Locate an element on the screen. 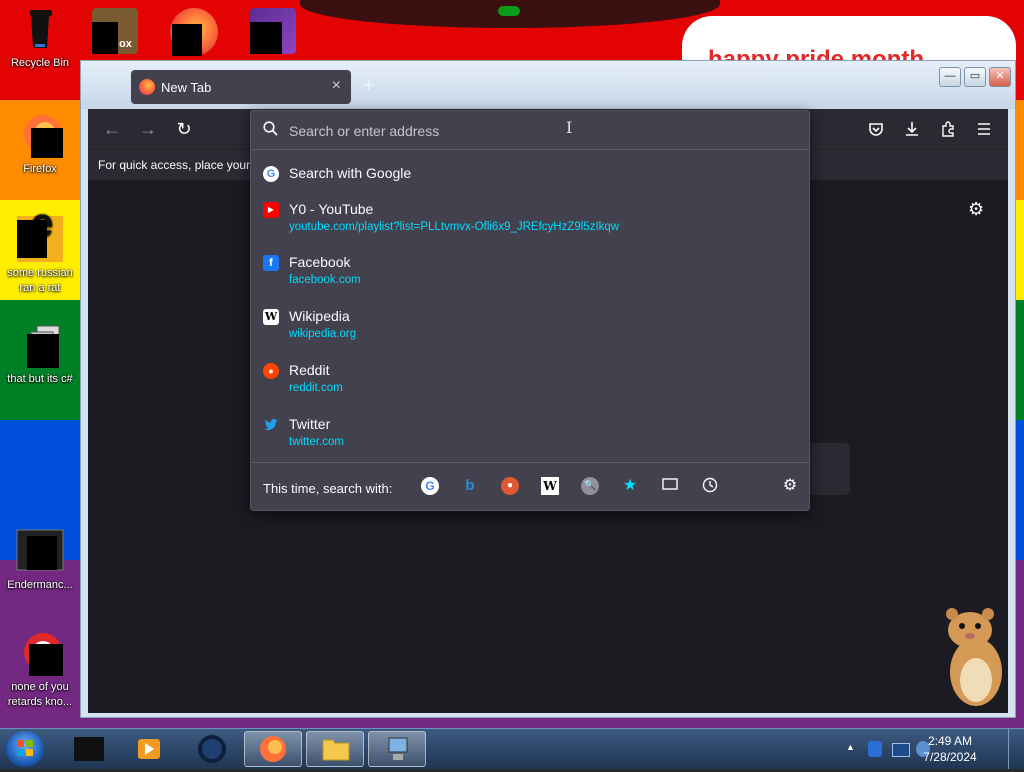 The height and width of the screenshot is (772, 1024). newtab-settings-gear-icon: ⚙ is located at coordinates (976, 209).